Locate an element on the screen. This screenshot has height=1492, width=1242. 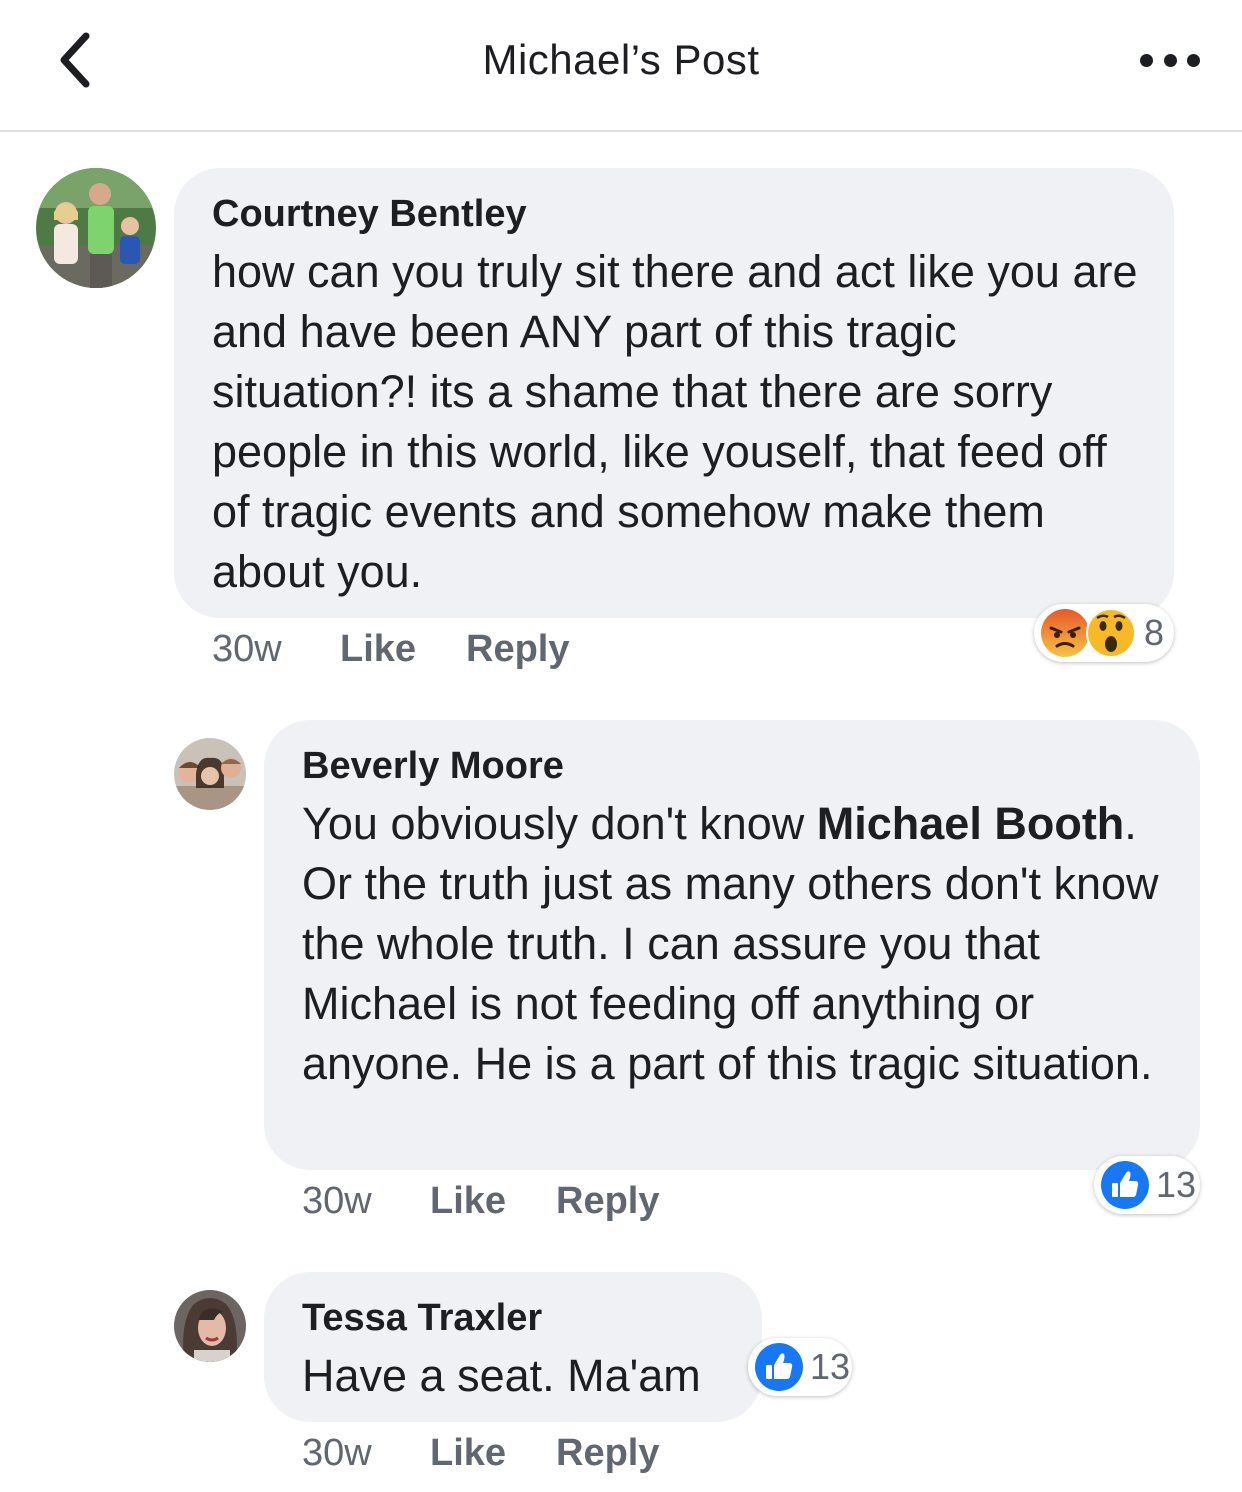
comment-text-part: You obviously don't know is located at coordinates (559, 823).